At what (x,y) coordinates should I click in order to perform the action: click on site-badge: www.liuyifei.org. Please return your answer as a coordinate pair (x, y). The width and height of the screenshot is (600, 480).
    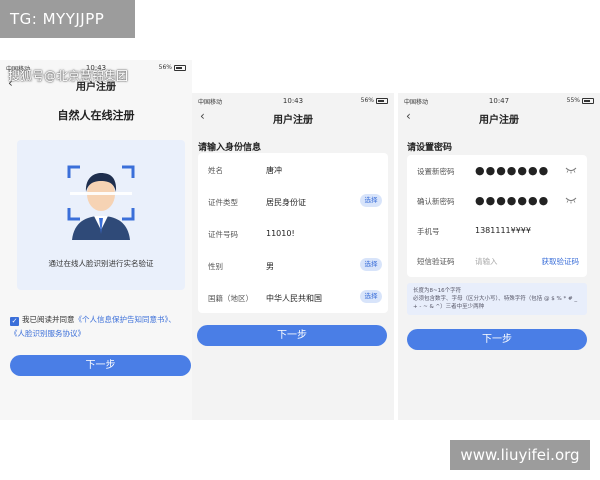
    Looking at the image, I should click on (520, 455).